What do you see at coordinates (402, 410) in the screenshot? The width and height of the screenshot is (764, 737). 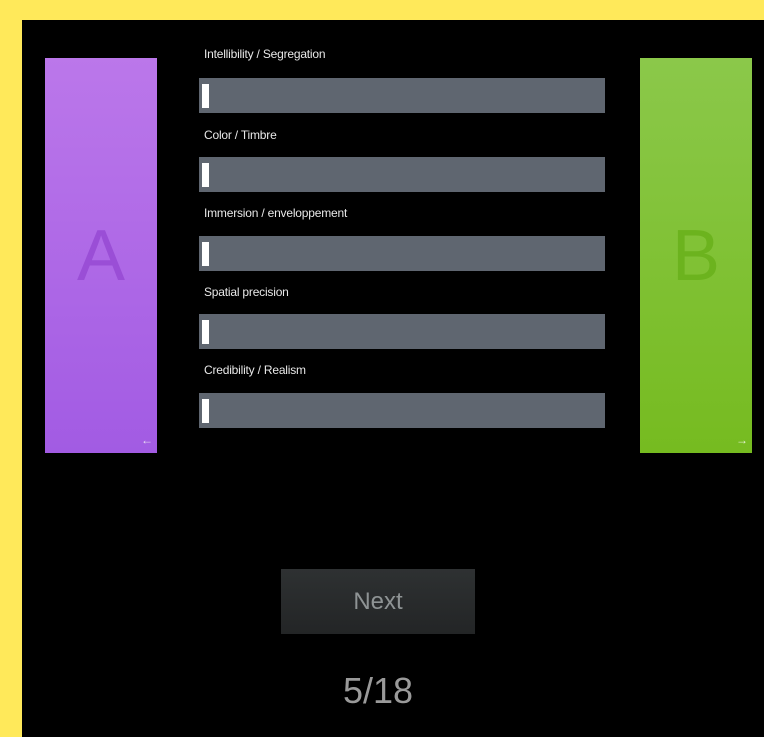 I see `slider-credibility` at bounding box center [402, 410].